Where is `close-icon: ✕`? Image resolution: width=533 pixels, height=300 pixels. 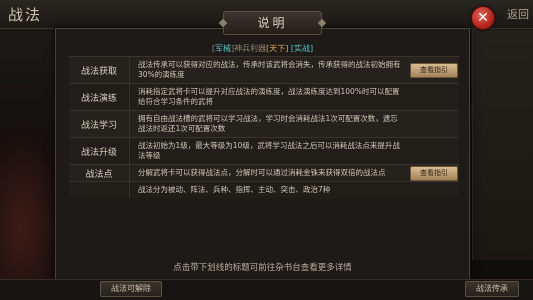 close-icon: ✕ is located at coordinates (483, 18).